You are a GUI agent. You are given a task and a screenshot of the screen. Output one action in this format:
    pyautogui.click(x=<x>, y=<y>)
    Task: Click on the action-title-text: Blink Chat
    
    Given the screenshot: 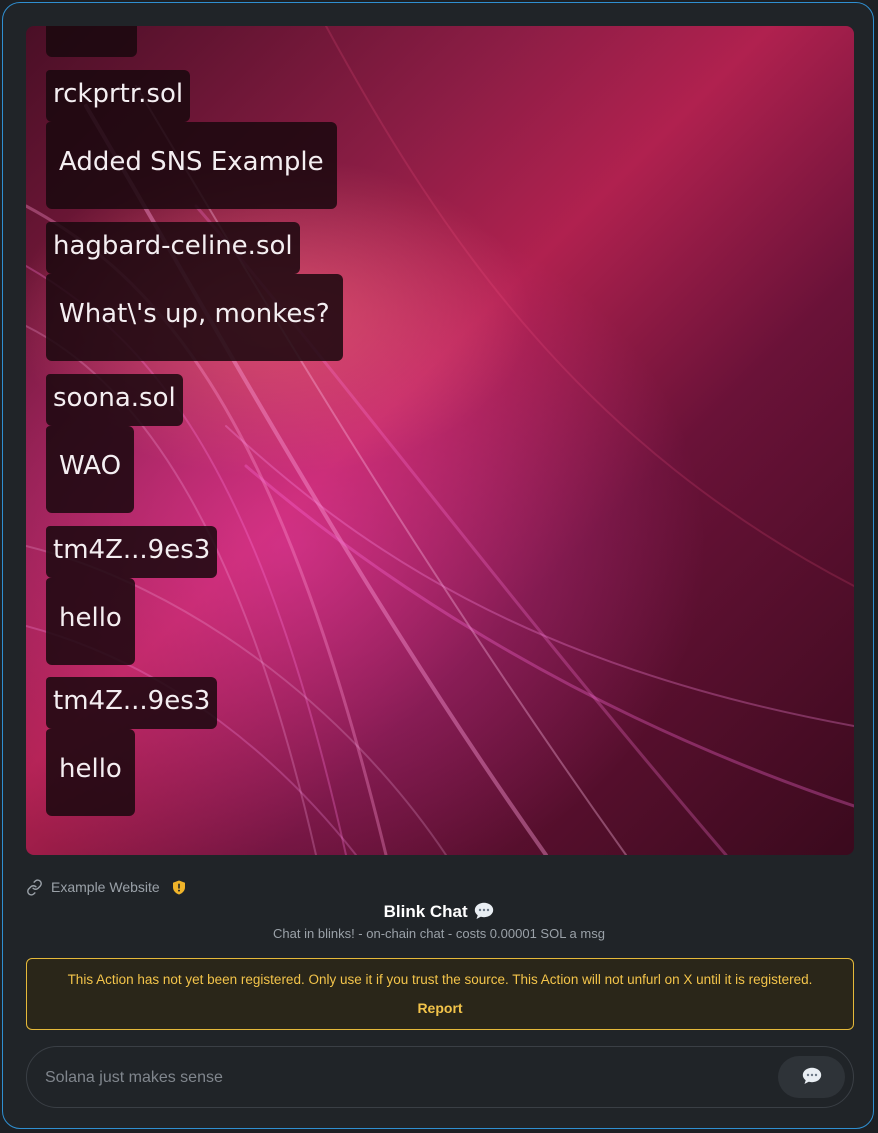 What is the action you would take?
    pyautogui.click(x=425, y=911)
    